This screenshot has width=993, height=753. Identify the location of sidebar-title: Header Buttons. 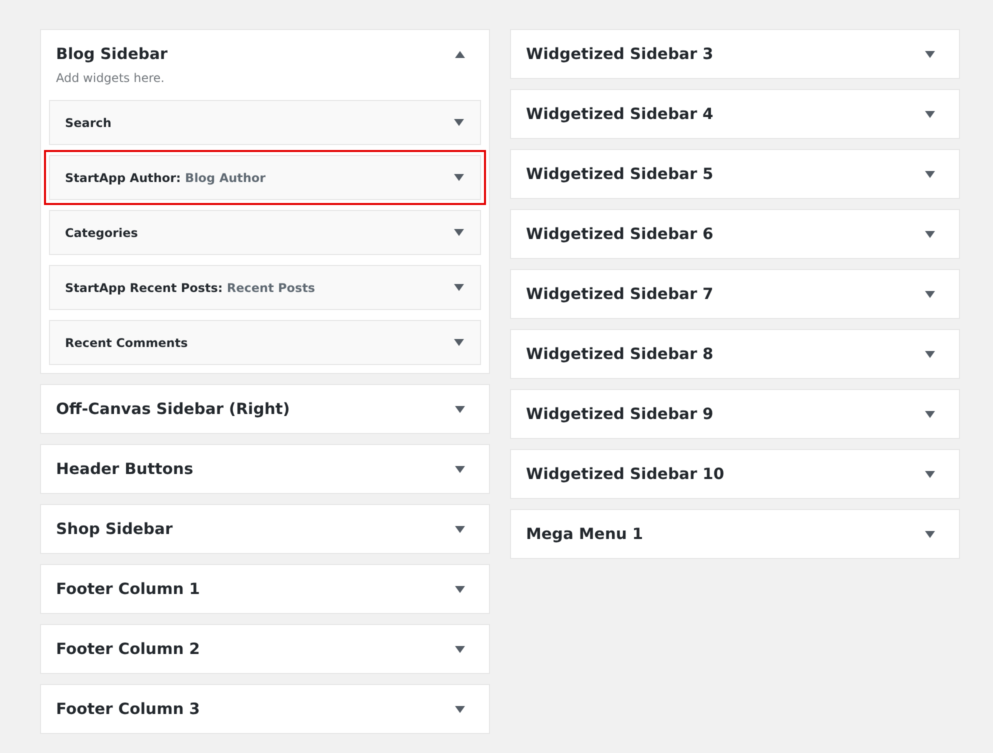
(125, 469).